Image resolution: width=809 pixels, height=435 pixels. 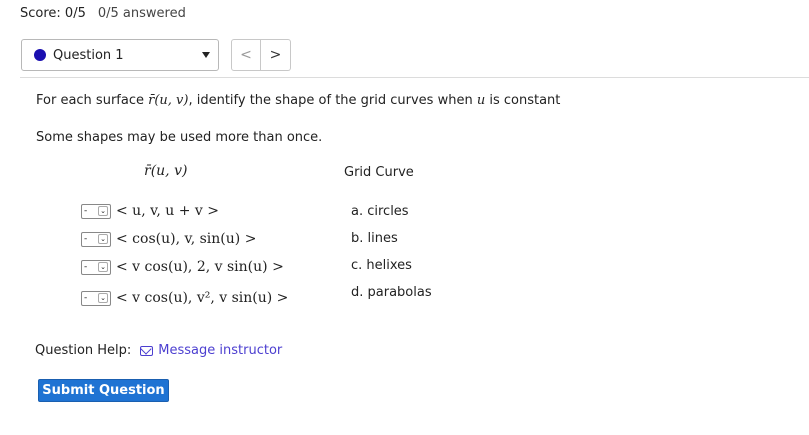 I want to click on chevron-right-icon: >, so click(x=275, y=55).